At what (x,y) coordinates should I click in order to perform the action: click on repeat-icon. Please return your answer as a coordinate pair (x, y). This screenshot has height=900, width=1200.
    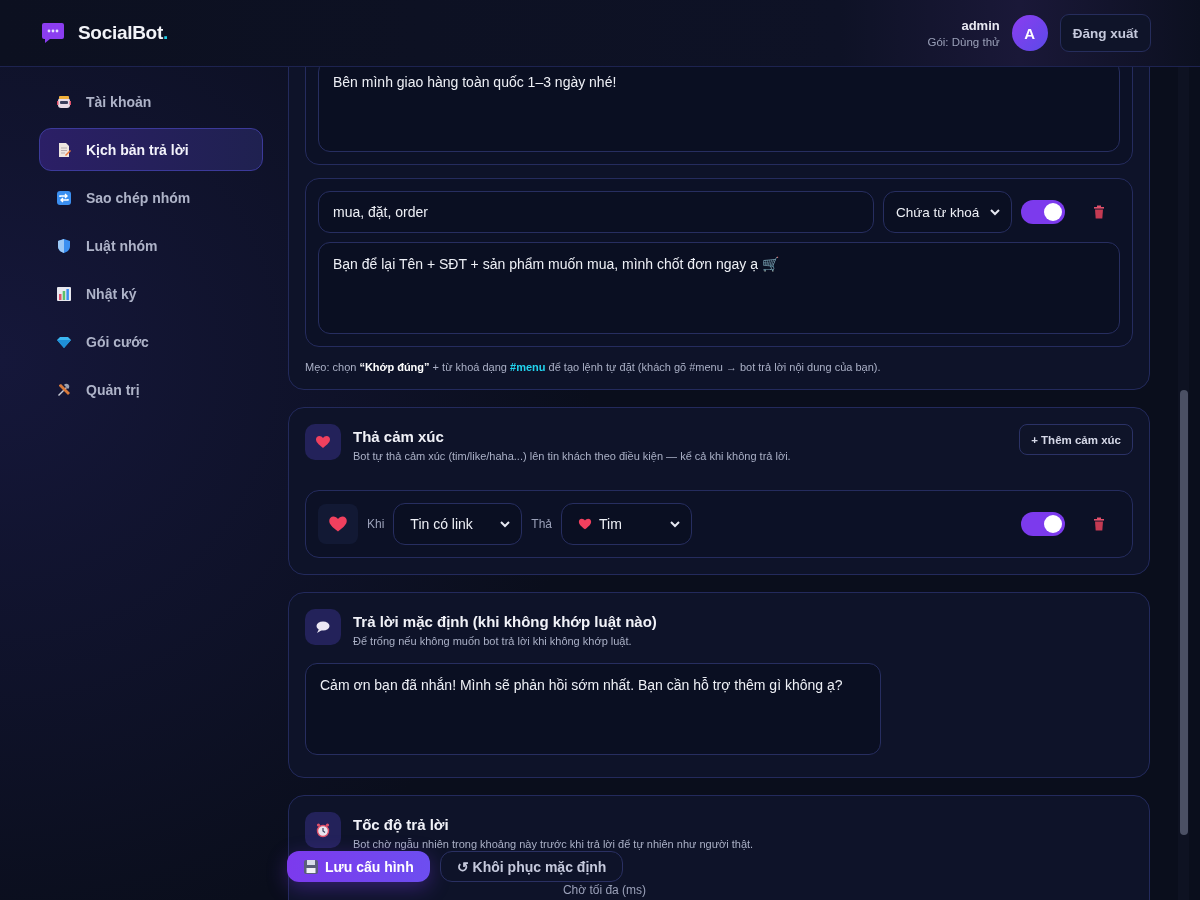
    Looking at the image, I should click on (64, 197).